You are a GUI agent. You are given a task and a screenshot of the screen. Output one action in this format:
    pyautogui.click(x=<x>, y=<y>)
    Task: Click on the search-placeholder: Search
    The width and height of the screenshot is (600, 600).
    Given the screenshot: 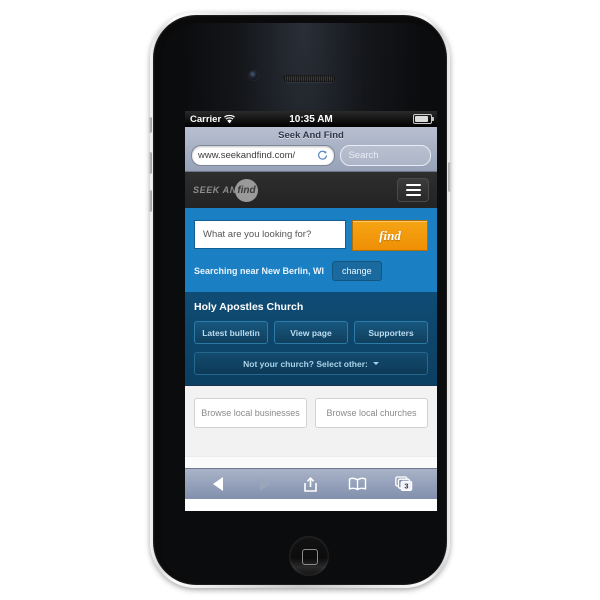 What is the action you would take?
    pyautogui.click(x=363, y=155)
    